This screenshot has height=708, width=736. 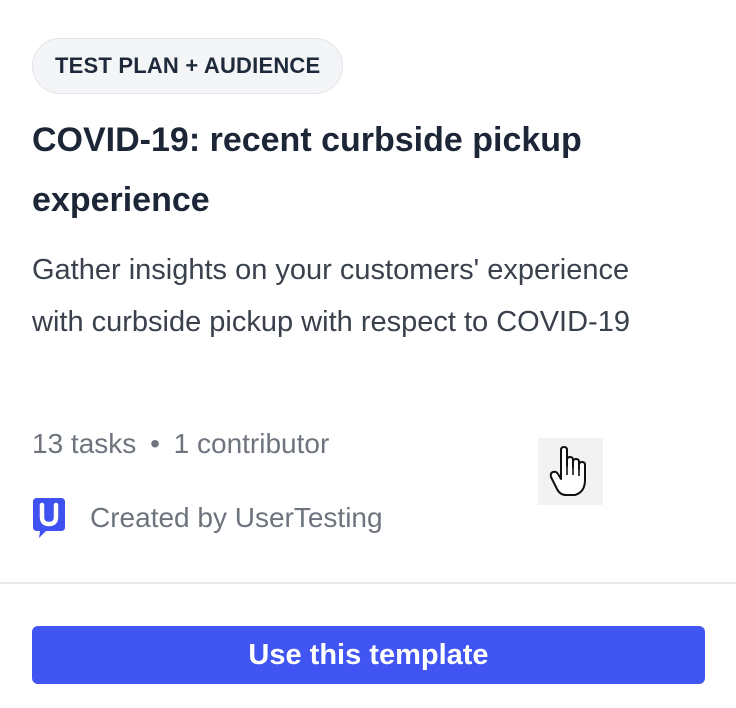 I want to click on creator-row: Created by UserTesting, so click(x=207, y=518).